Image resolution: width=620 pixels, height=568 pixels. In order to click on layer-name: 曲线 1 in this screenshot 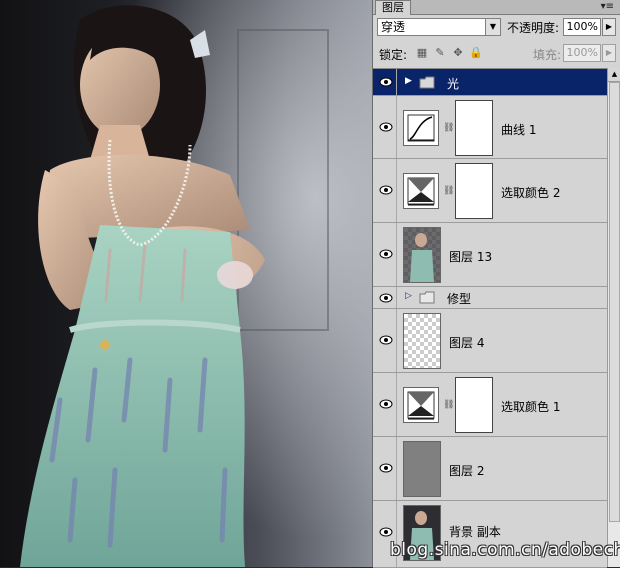, I will do `click(519, 130)`.